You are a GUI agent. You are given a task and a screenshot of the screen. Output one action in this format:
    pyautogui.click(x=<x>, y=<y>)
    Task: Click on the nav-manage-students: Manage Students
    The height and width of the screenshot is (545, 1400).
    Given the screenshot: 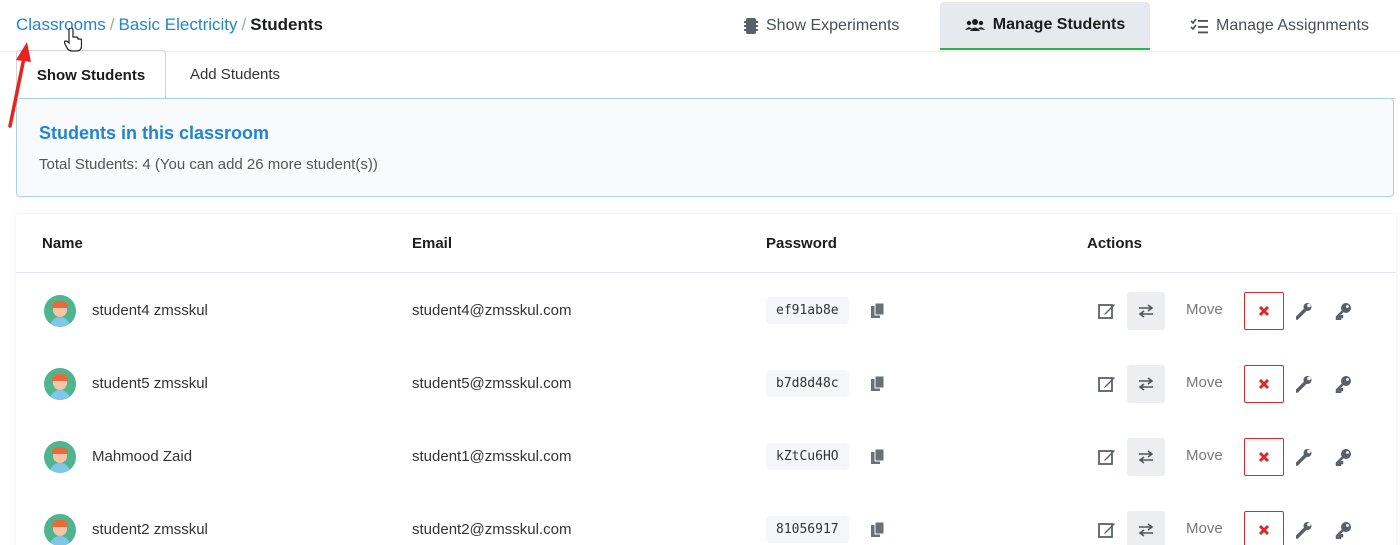 What is the action you would take?
    pyautogui.click(x=1045, y=26)
    